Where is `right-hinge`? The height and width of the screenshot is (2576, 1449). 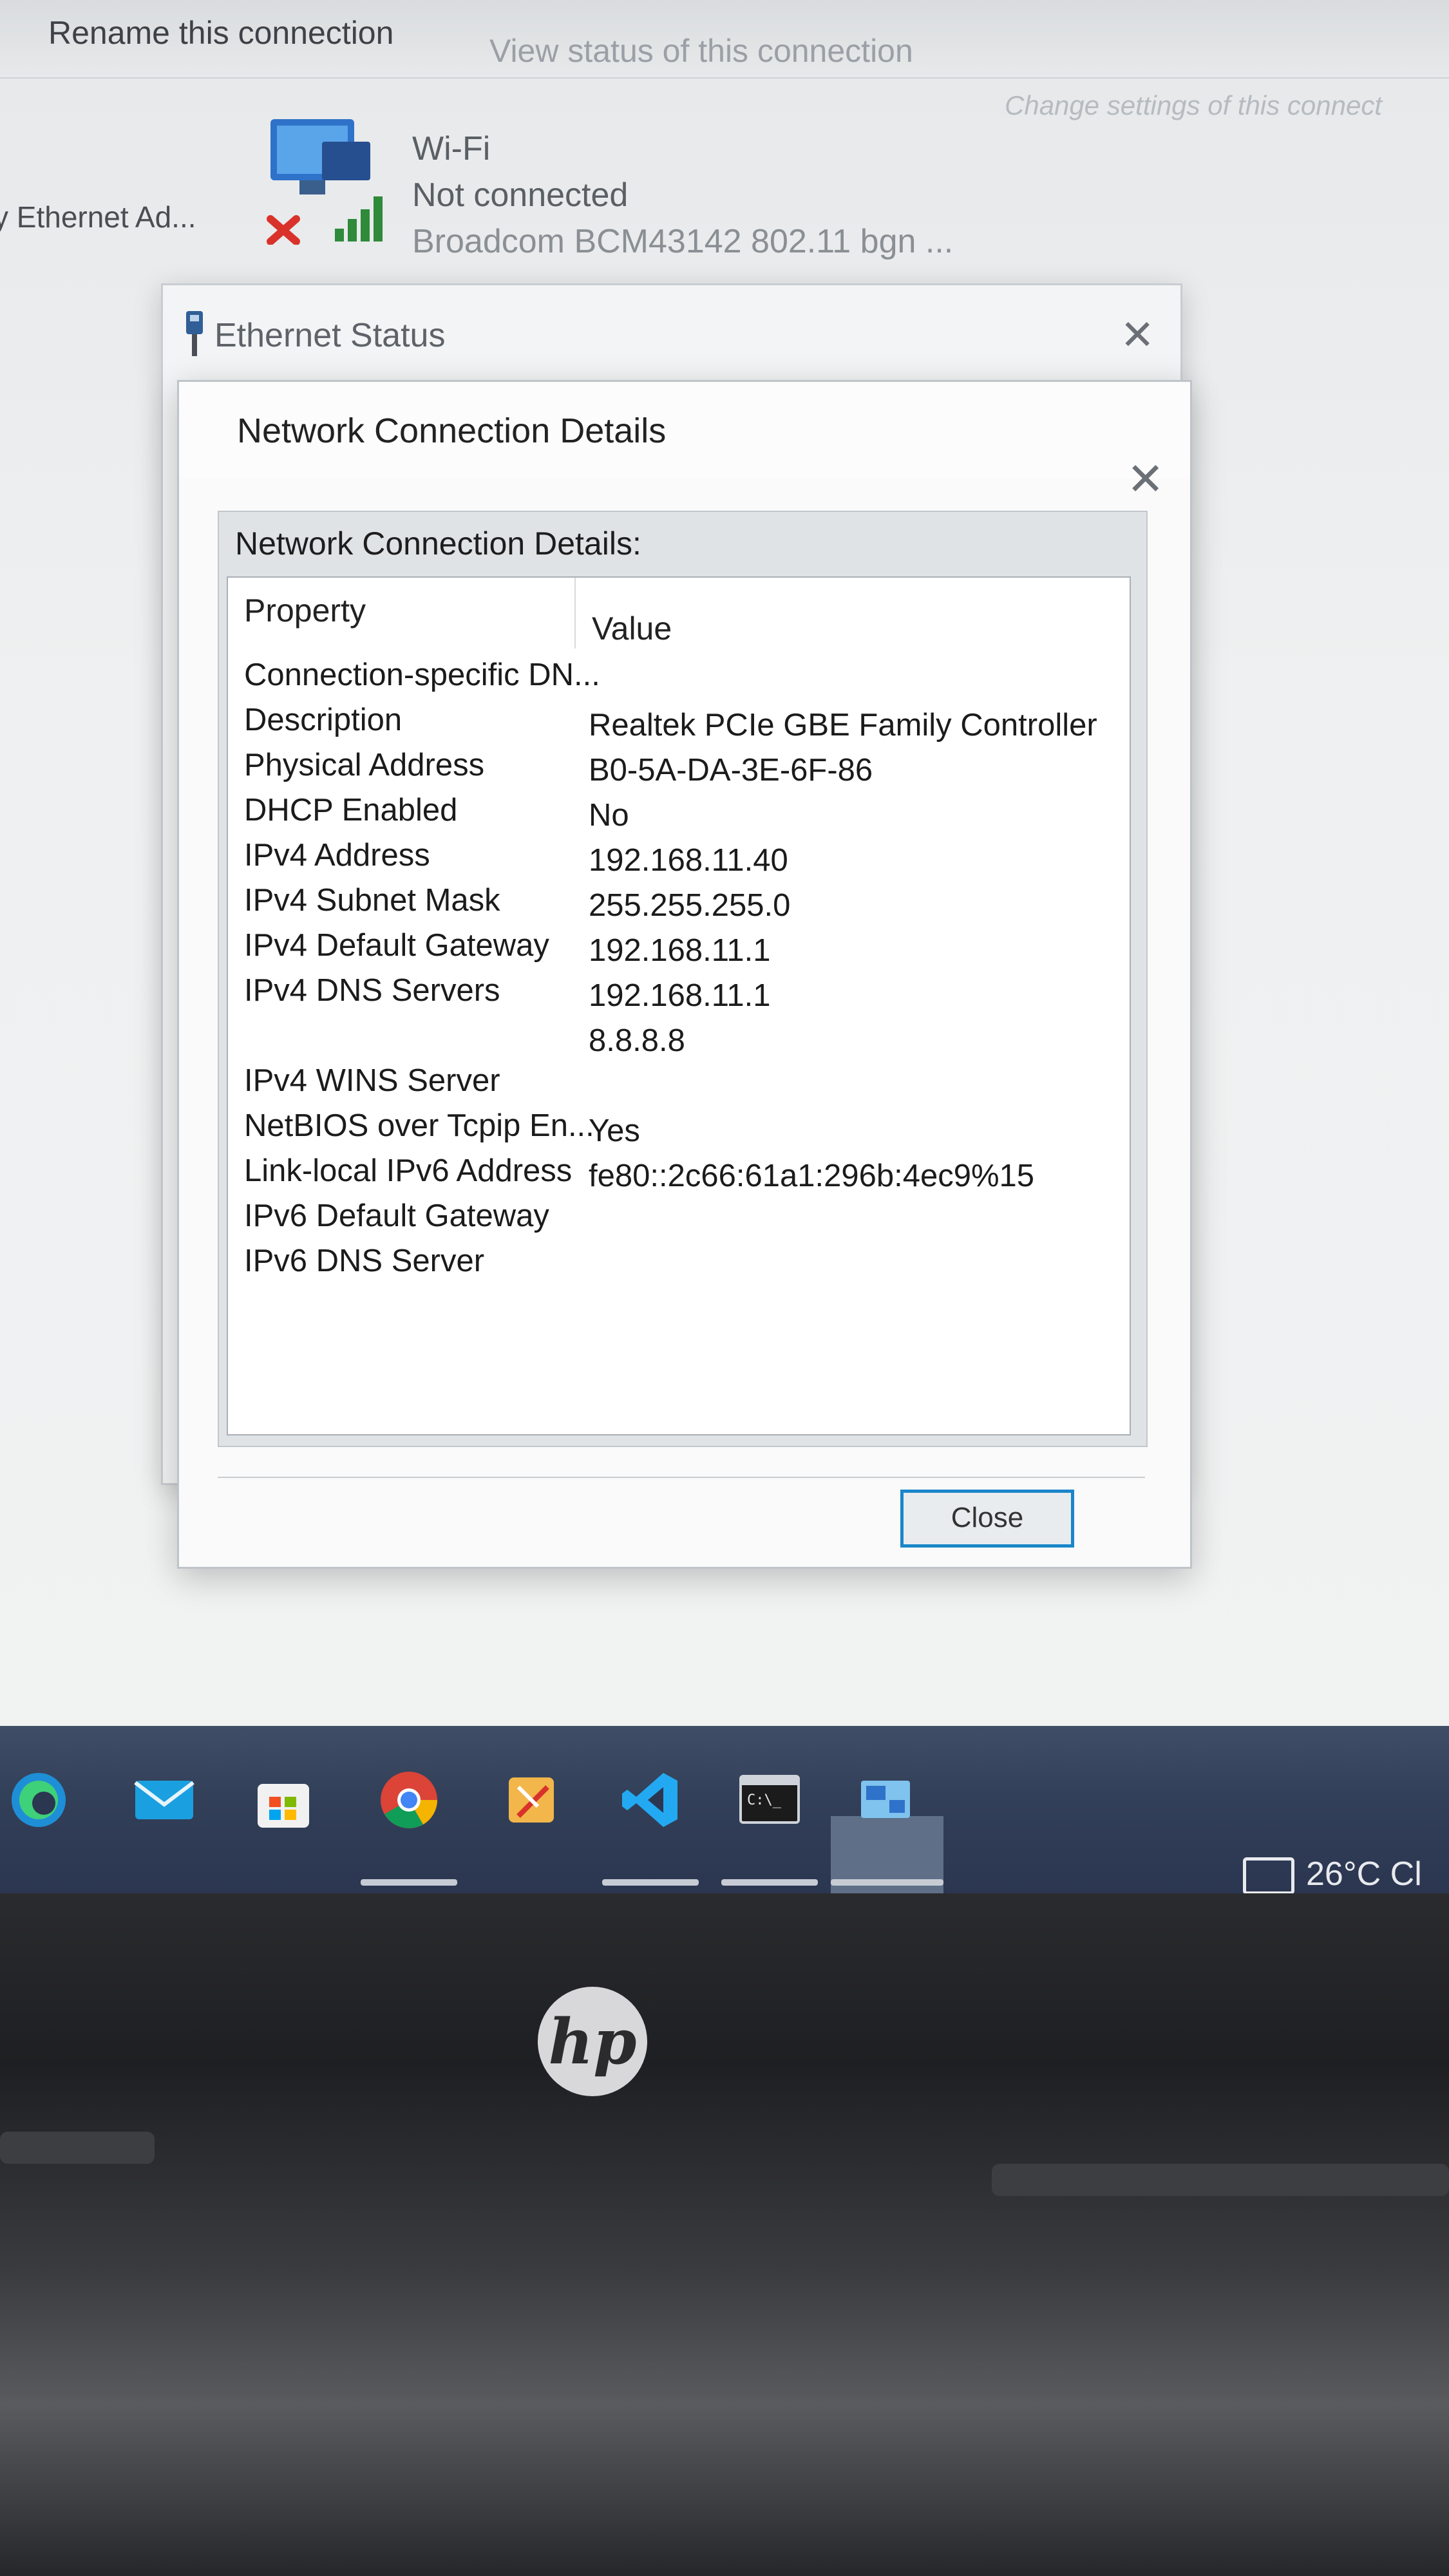 right-hinge is located at coordinates (1221, 2180).